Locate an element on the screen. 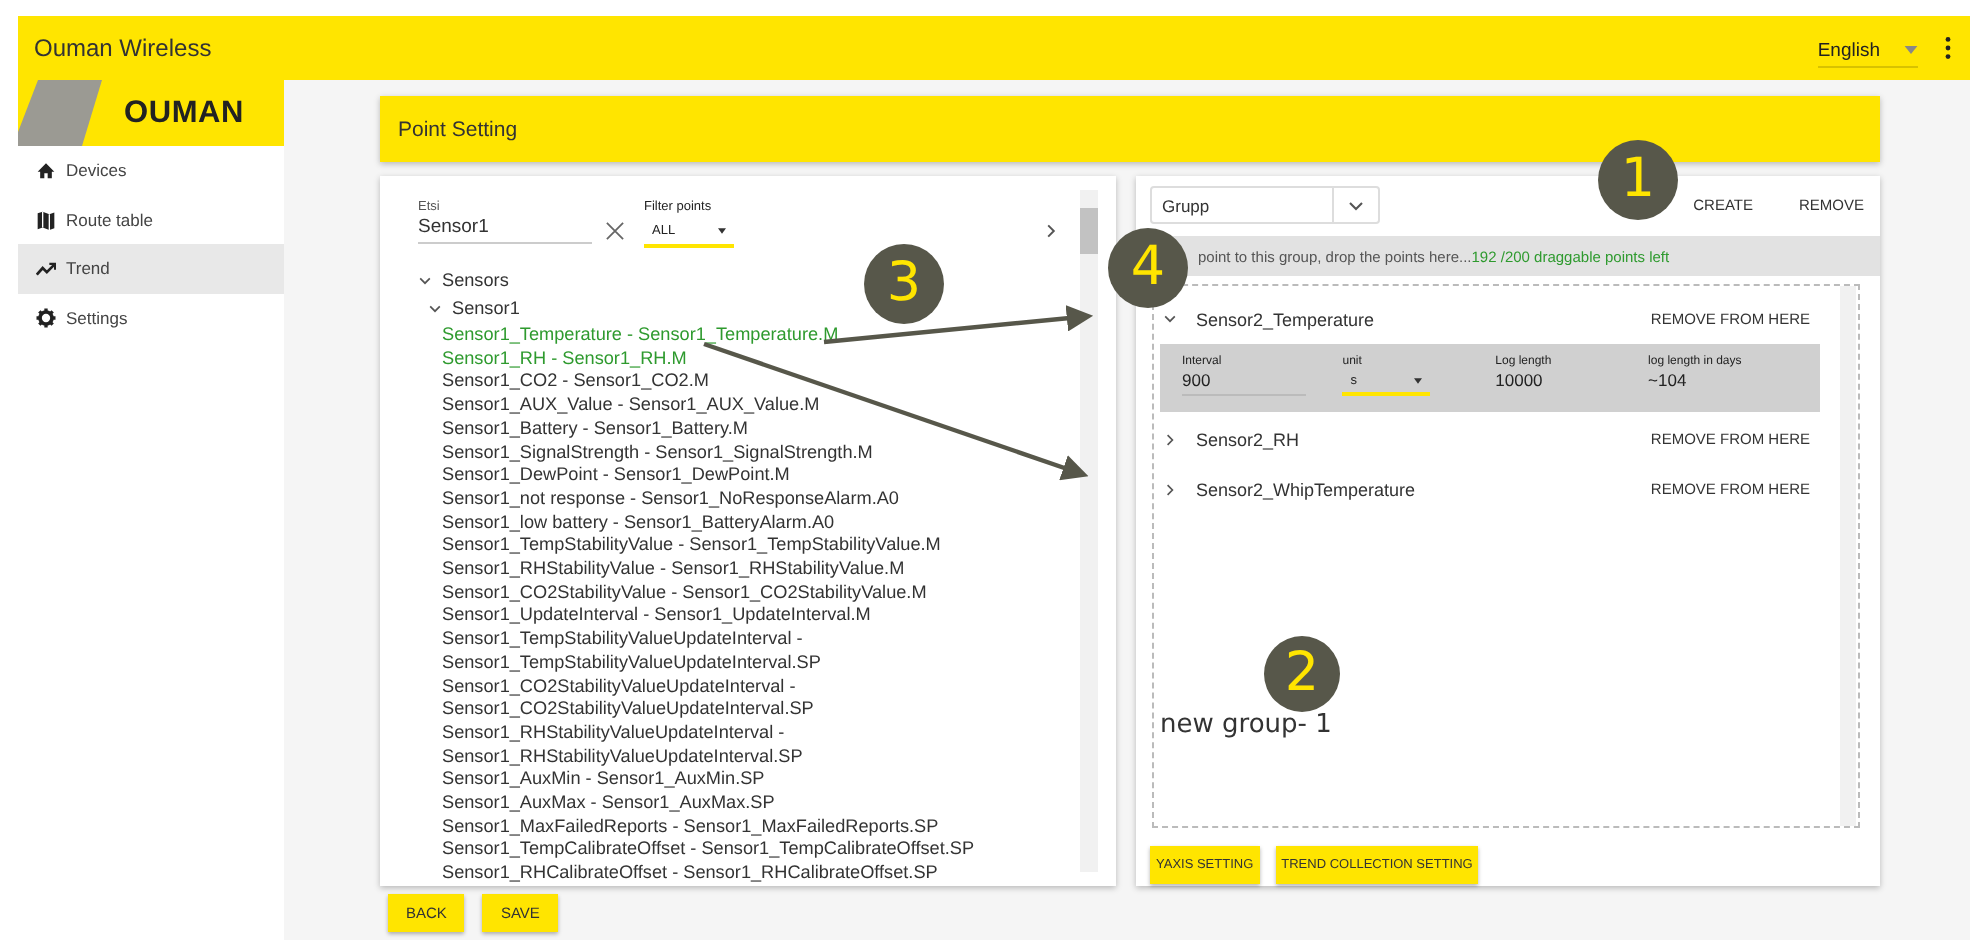  group-point-name: Sensor2_RH is located at coordinates (1248, 439).